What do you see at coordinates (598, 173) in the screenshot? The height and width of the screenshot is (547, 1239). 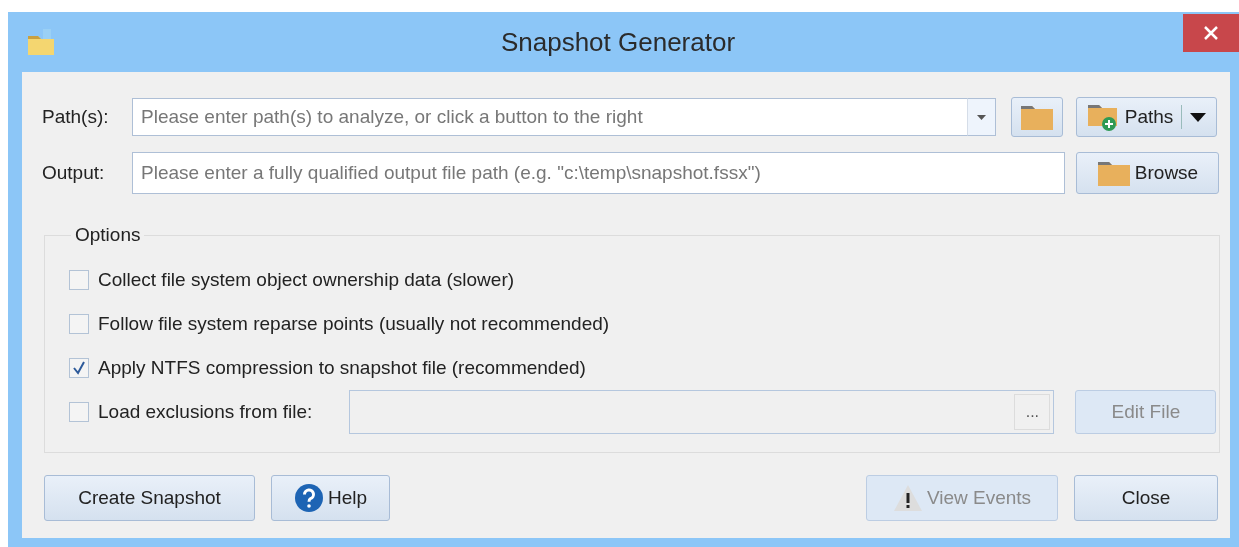 I see `output-path-field: Please enter a fully qualified output file path (e.g. "c:\temp\snapshot.fssx")` at bounding box center [598, 173].